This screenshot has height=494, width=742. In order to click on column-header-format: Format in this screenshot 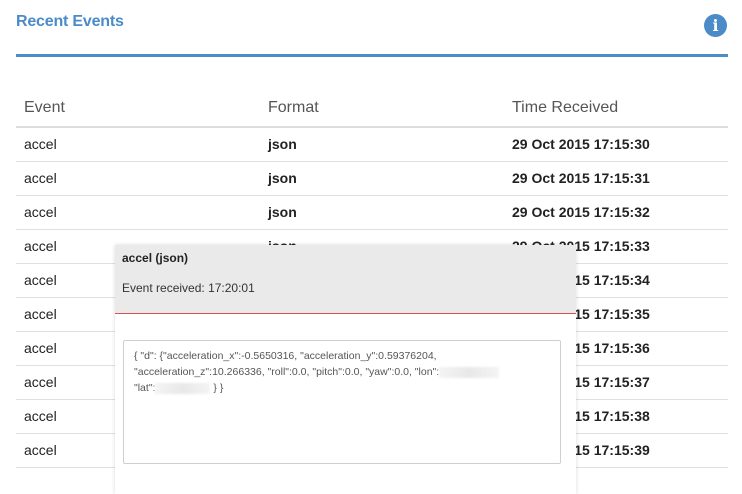, I will do `click(382, 109)`.